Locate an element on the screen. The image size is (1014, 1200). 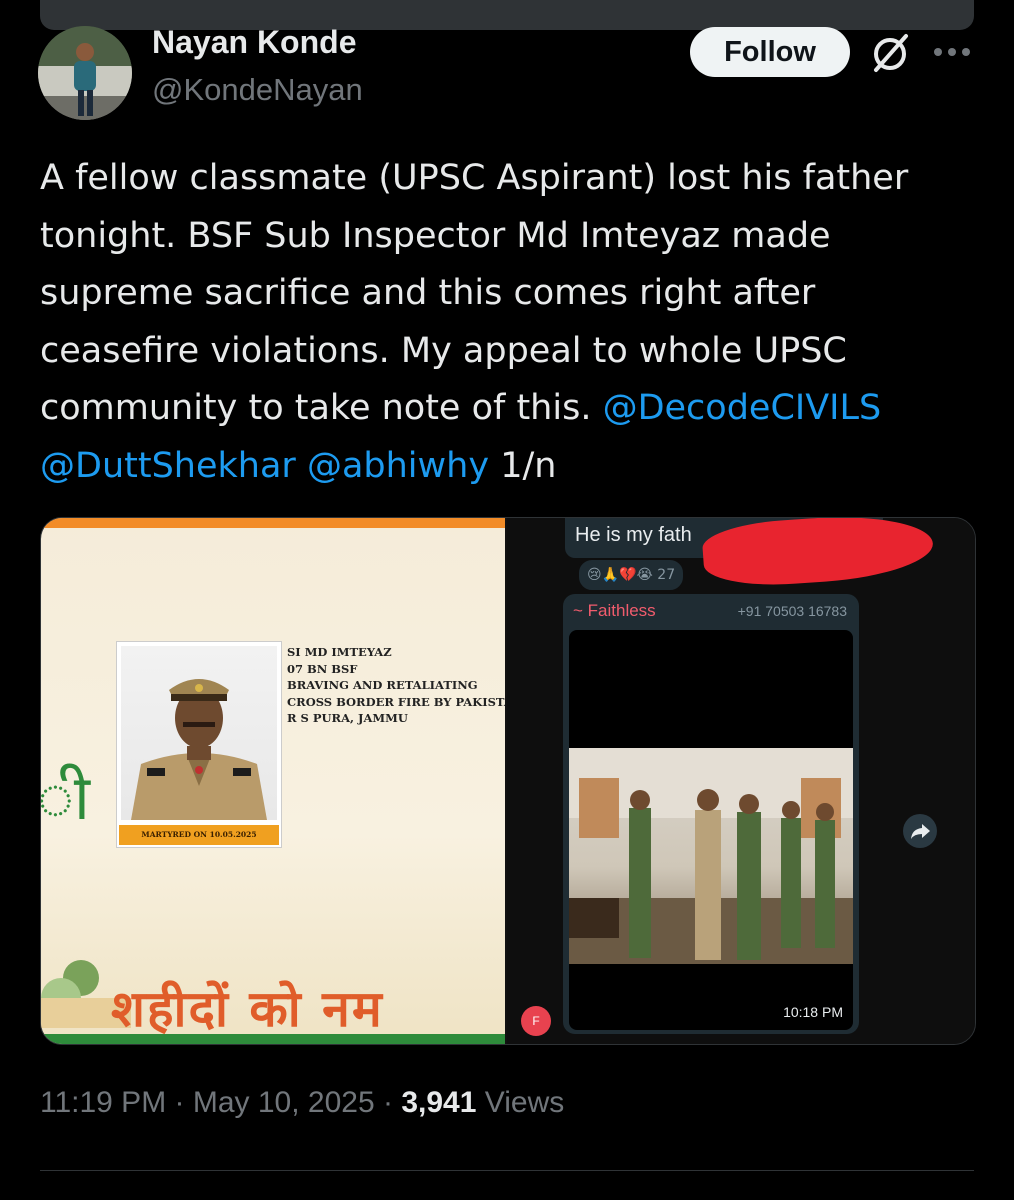
mention-decodecivils: @DecodeCIVILS is located at coordinates (742, 408).